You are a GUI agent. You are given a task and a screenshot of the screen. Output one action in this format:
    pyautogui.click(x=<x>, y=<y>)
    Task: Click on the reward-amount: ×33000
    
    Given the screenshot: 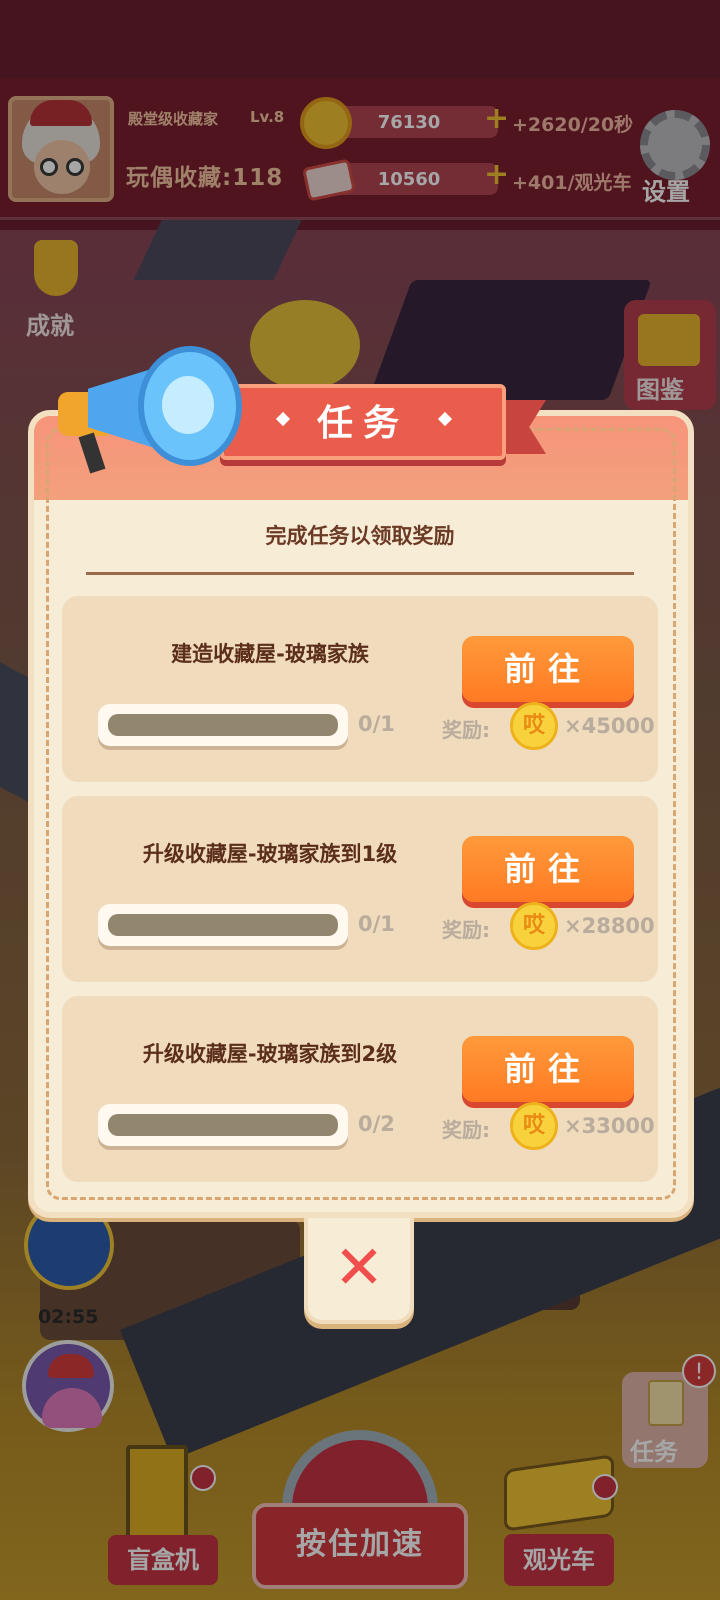 What is the action you would take?
    pyautogui.click(x=609, y=1126)
    